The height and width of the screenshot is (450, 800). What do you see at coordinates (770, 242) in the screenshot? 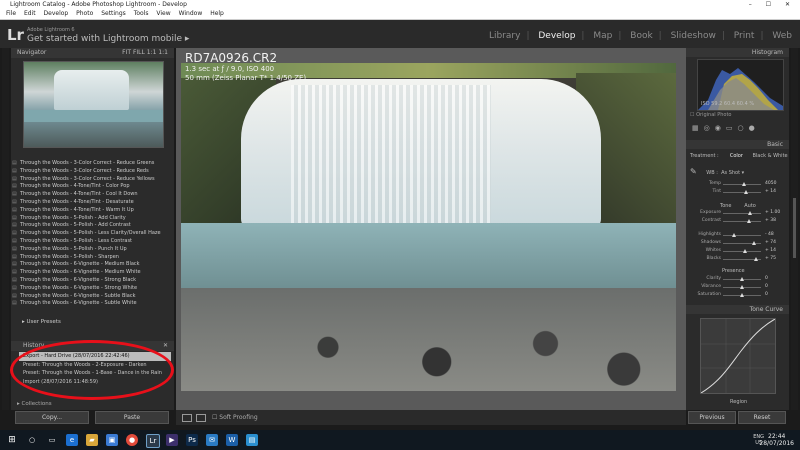
I see `slider-value: + 74` at bounding box center [770, 242].